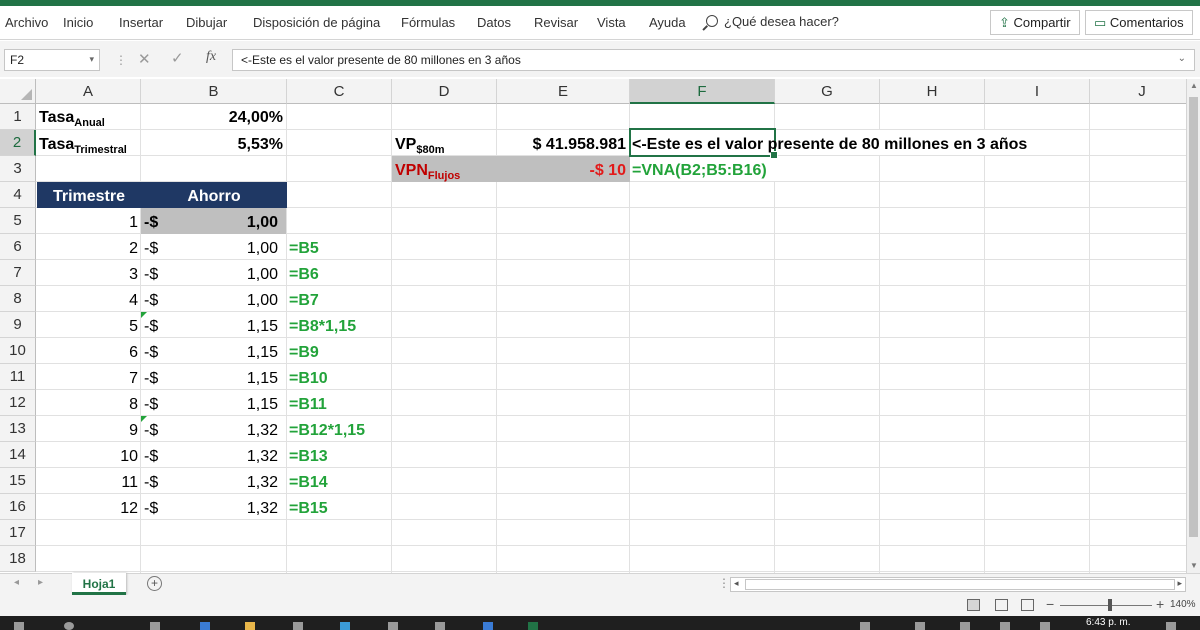  Describe the element at coordinates (18, 455) in the screenshot. I see `row-header-14: 14` at that location.